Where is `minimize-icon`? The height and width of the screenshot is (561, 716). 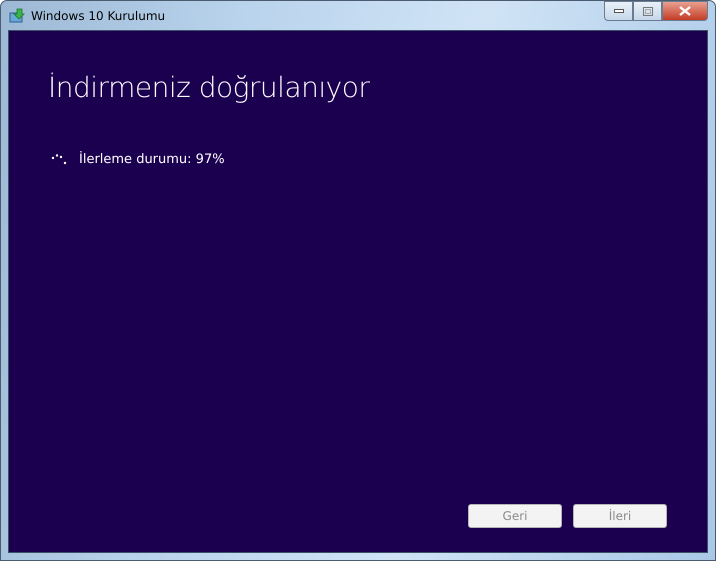
minimize-icon is located at coordinates (619, 11).